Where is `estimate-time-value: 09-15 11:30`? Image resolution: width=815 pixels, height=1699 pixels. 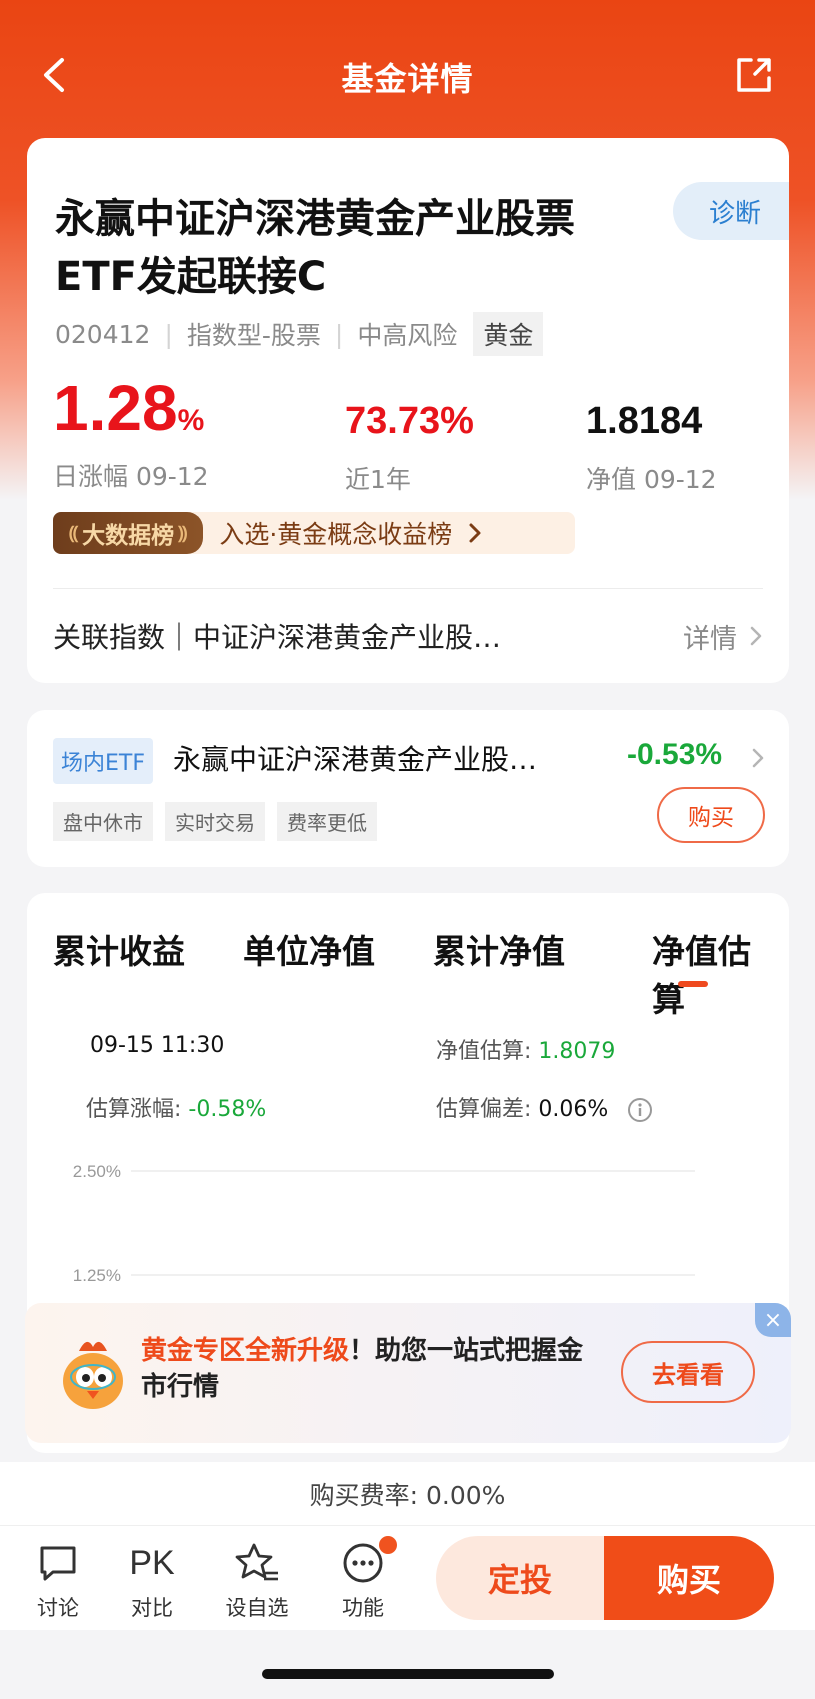 estimate-time-value: 09-15 11:30 is located at coordinates (157, 1045).